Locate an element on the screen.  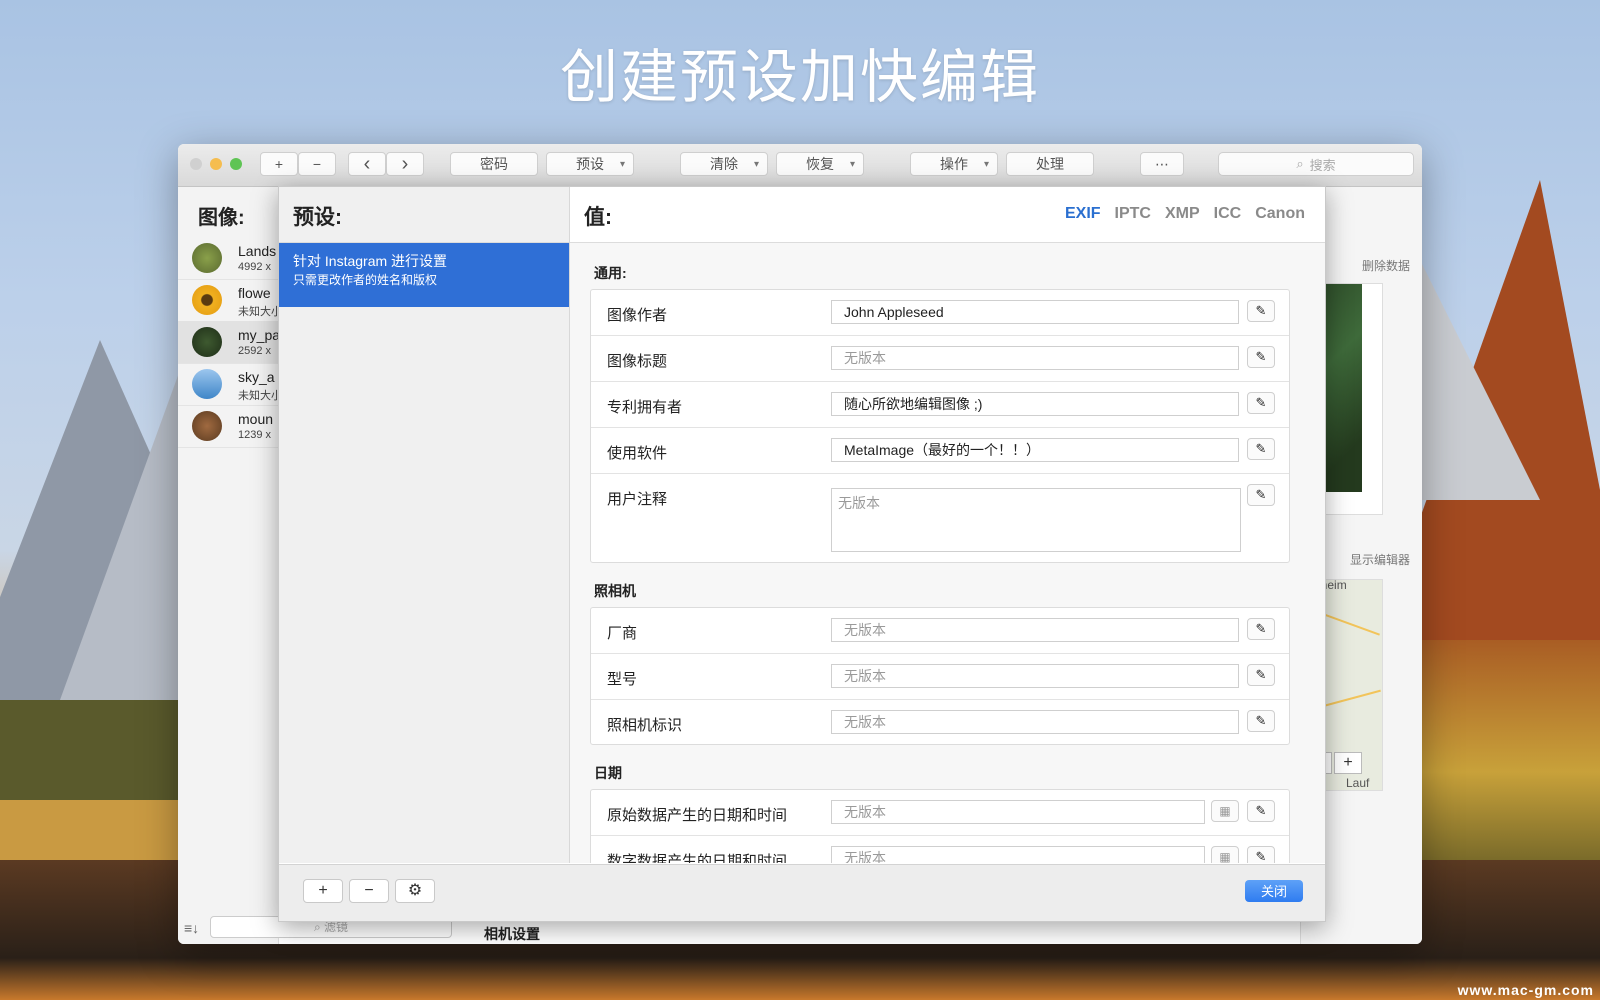
presets-dropdown: 预设 ▾ is located at coordinates (590, 164).